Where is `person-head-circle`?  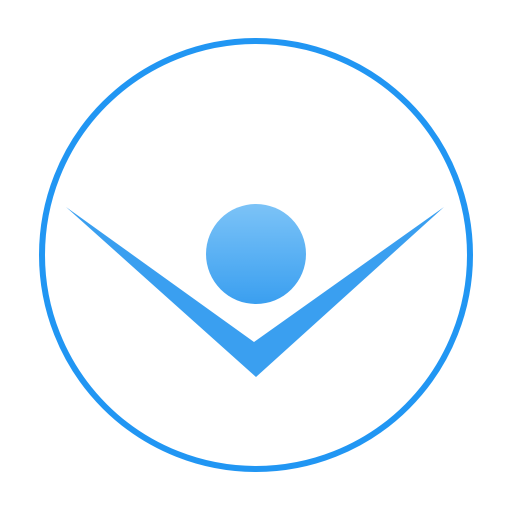 person-head-circle is located at coordinates (256, 254).